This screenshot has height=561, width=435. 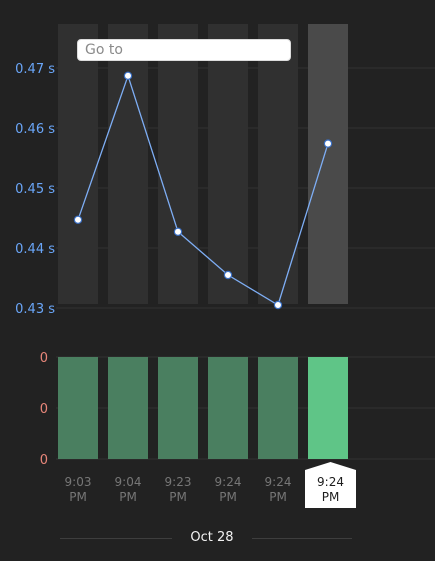 I want to click on time-label: 9:23 PM, so click(x=178, y=490).